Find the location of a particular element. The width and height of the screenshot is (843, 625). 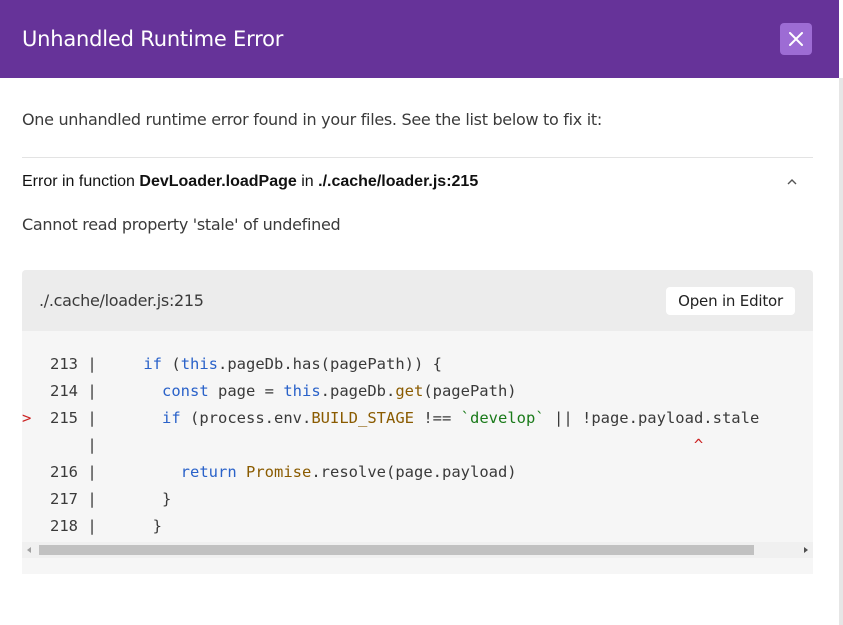

line-number: 218 | is located at coordinates (68, 526).